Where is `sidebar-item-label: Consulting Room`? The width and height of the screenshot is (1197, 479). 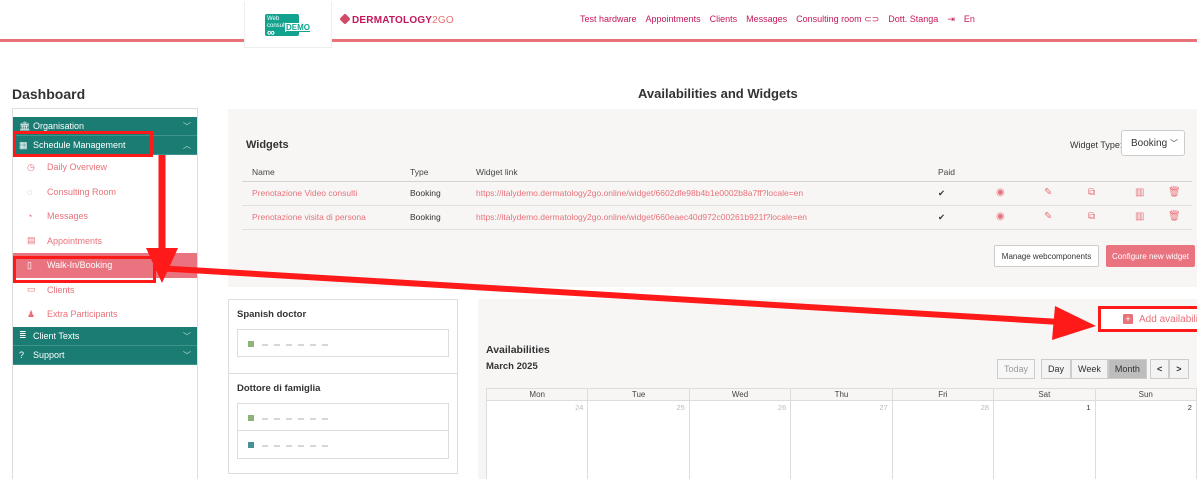 sidebar-item-label: Consulting Room is located at coordinates (82, 191).